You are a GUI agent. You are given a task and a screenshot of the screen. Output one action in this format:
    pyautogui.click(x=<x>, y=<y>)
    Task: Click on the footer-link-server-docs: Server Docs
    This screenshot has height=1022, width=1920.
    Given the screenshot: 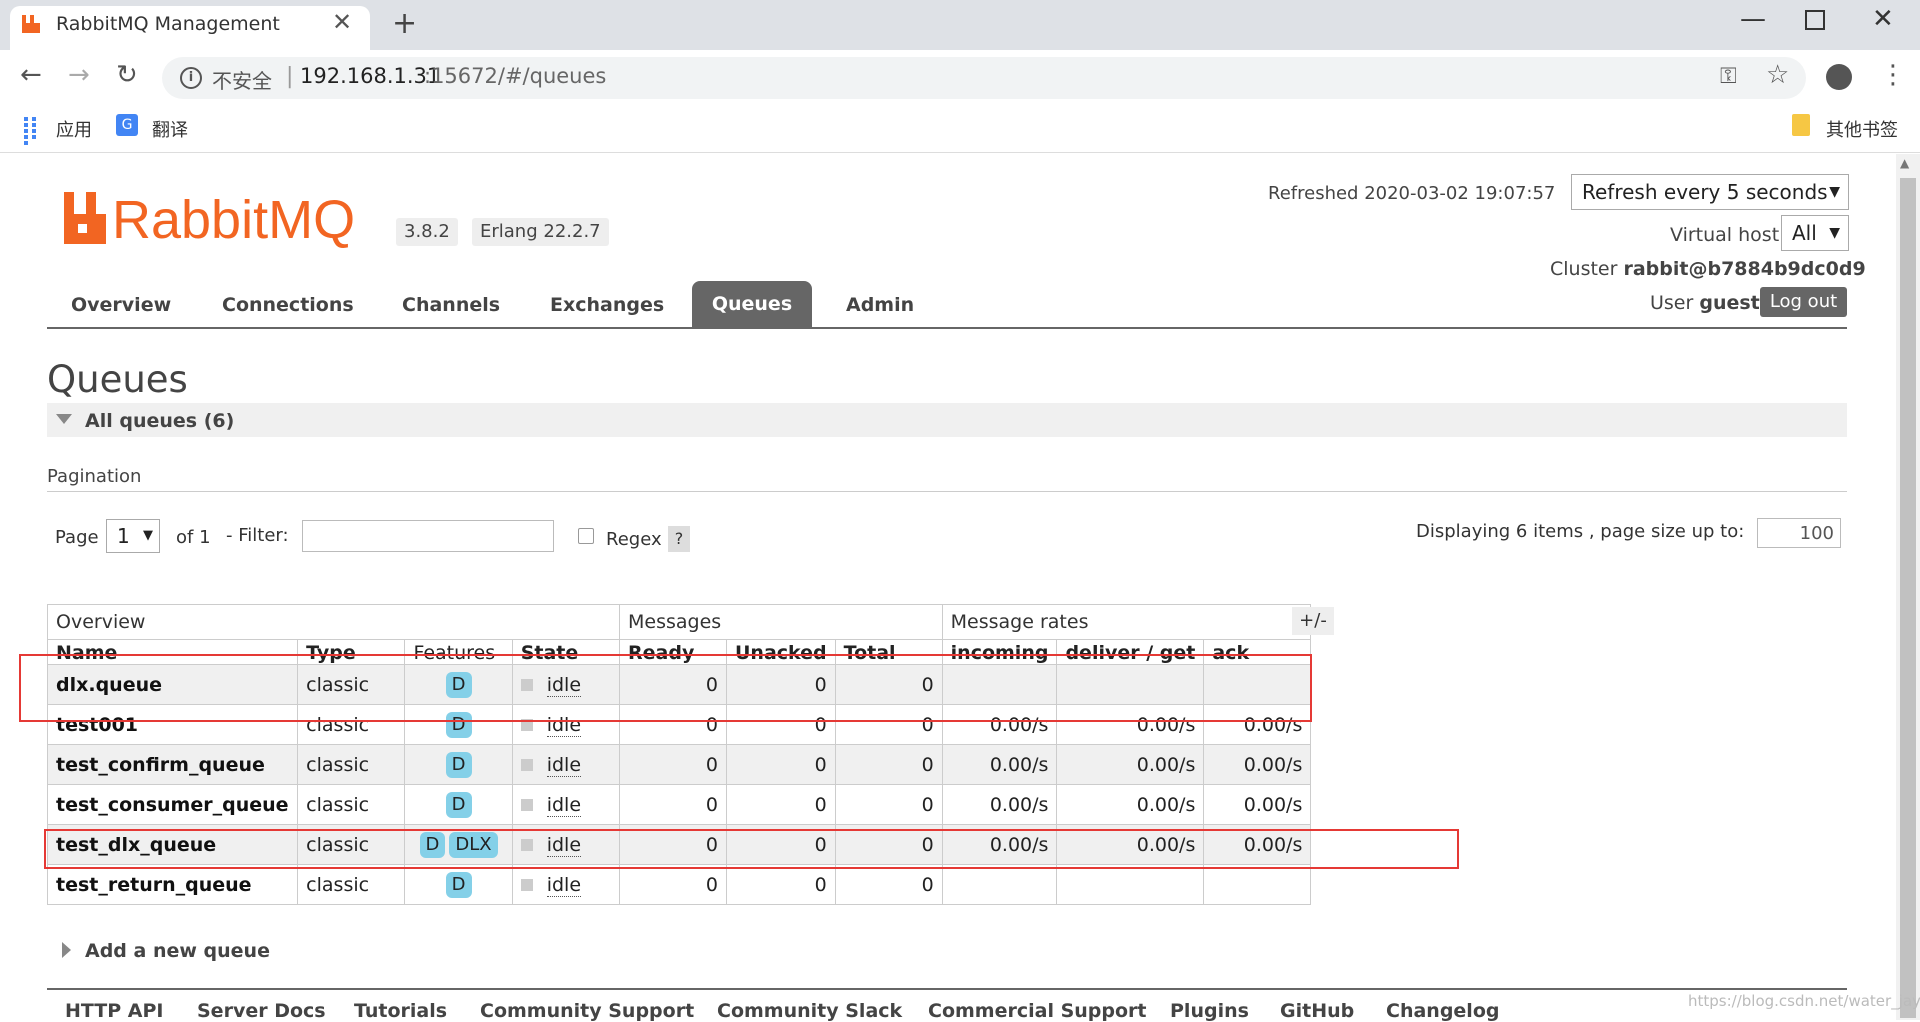 What is the action you would take?
    pyautogui.click(x=261, y=1011)
    